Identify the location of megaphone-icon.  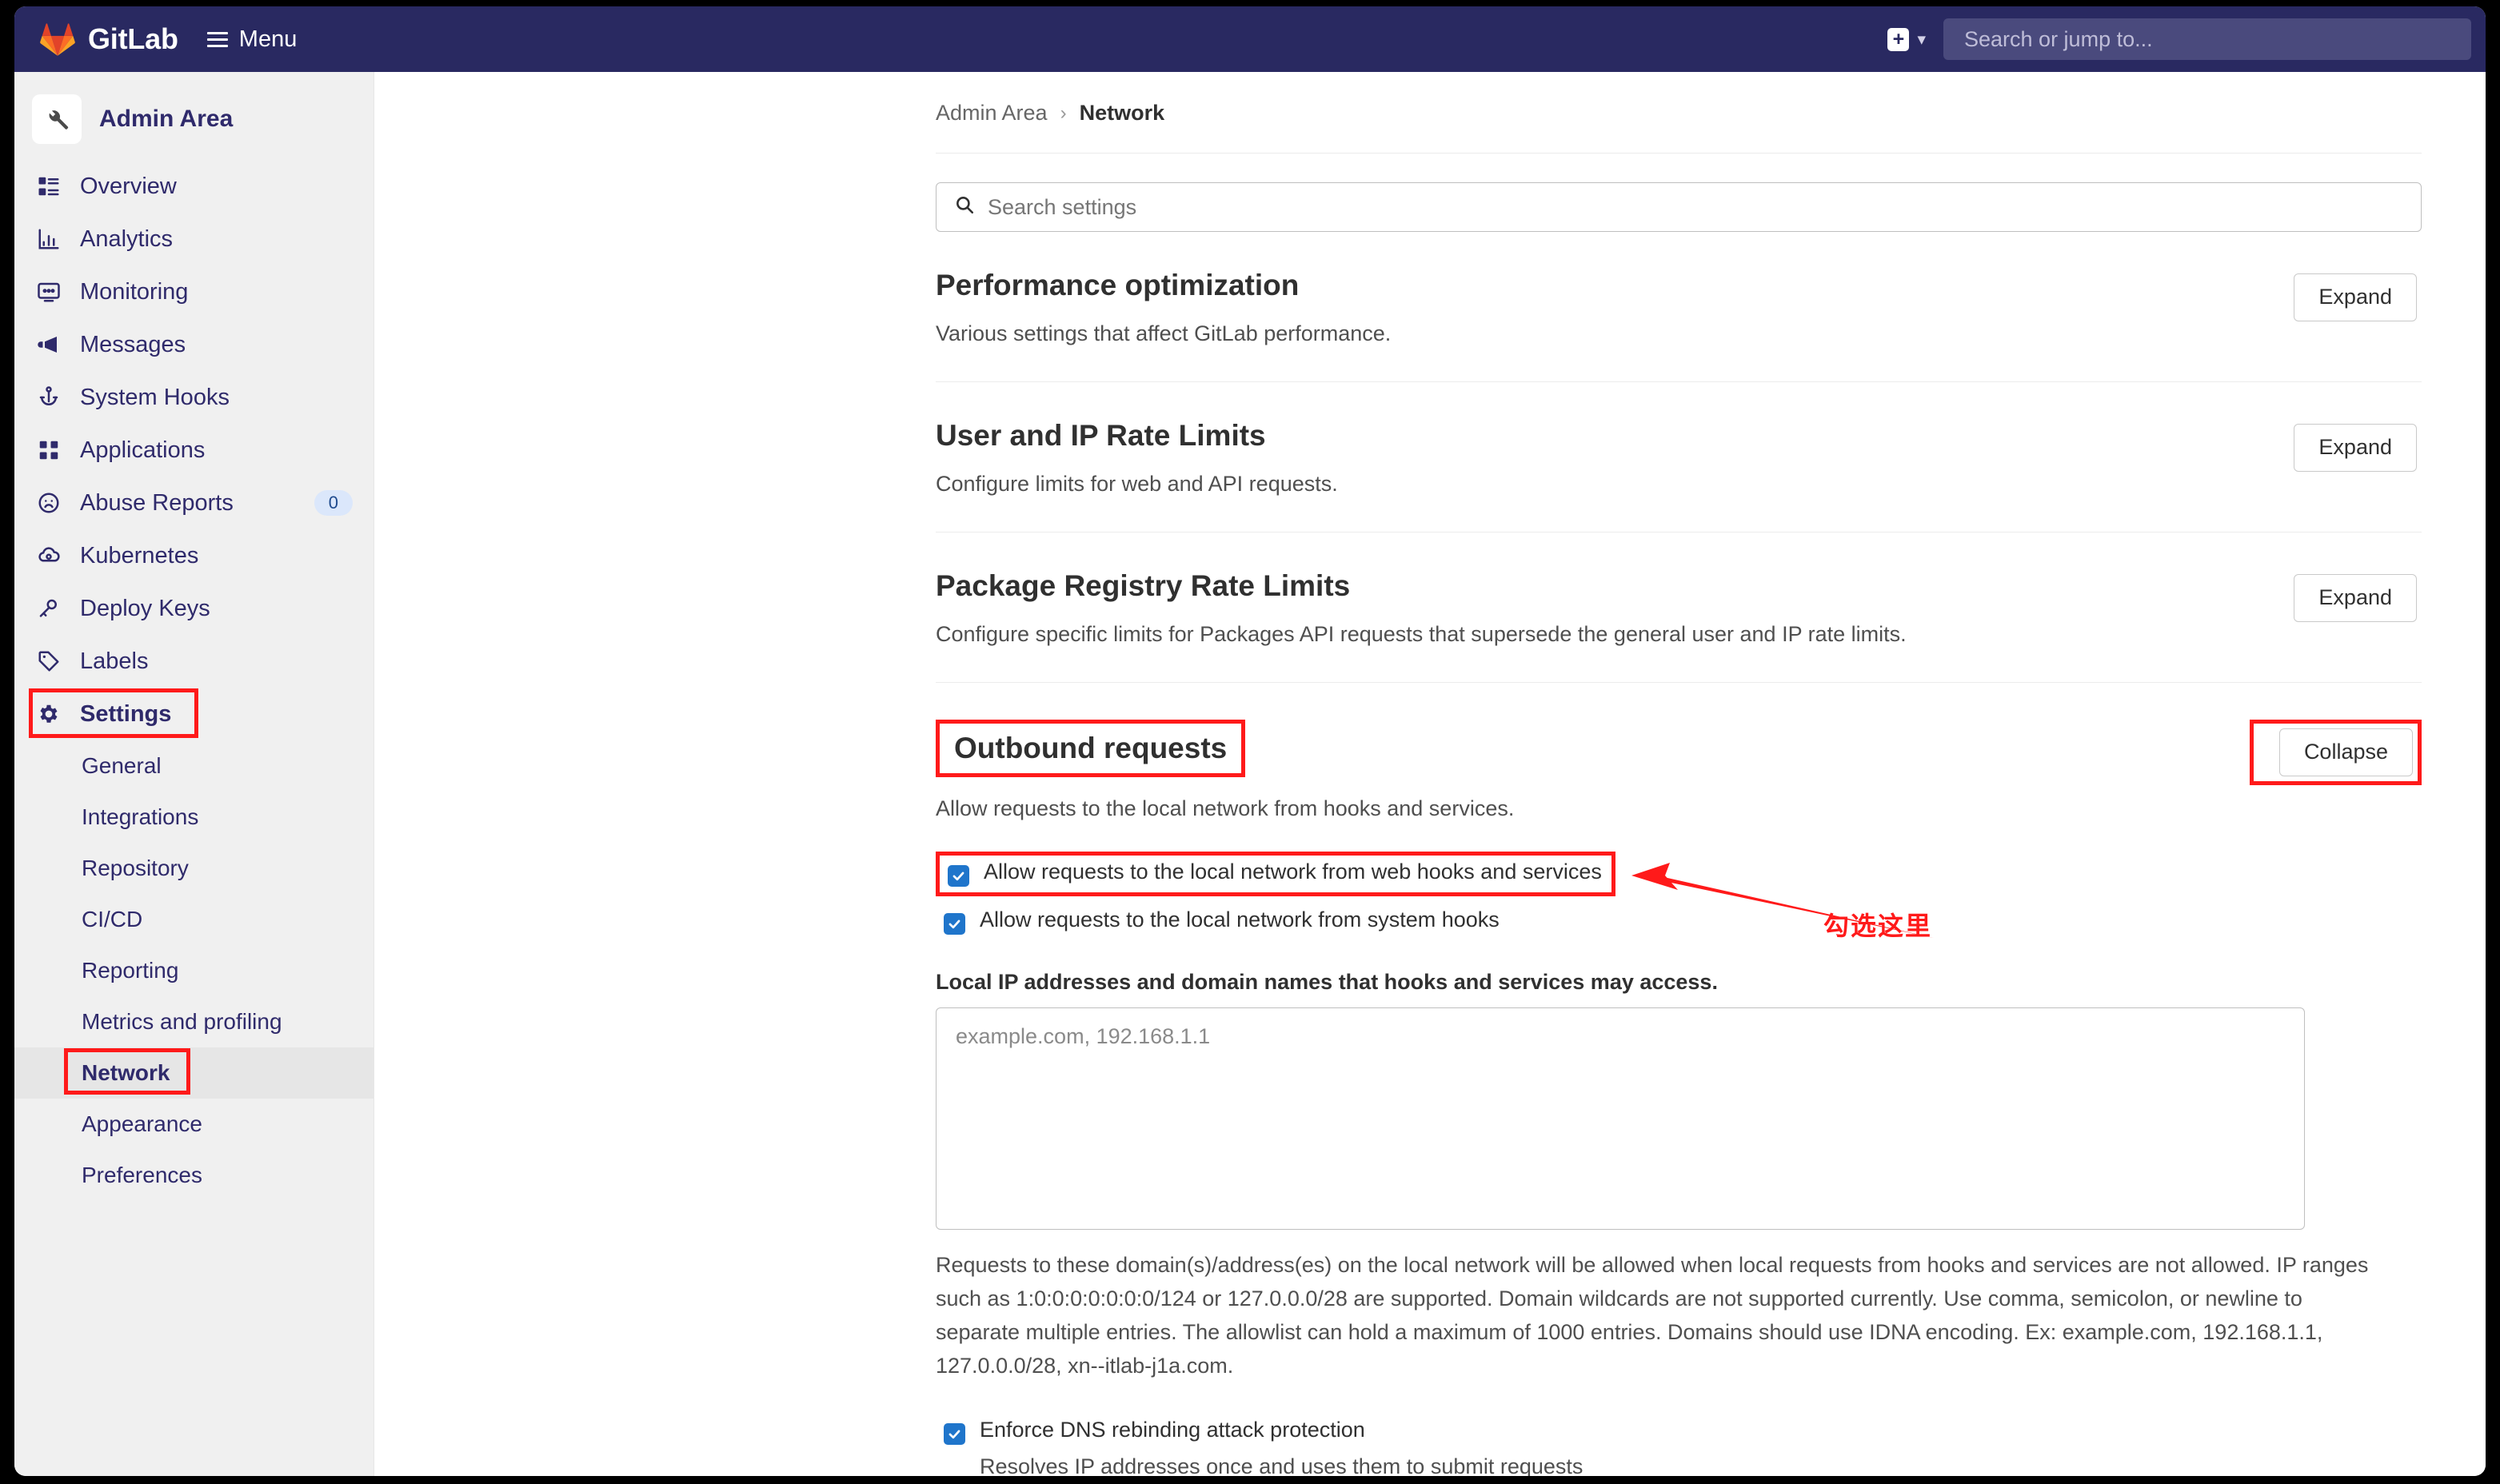
(48, 344).